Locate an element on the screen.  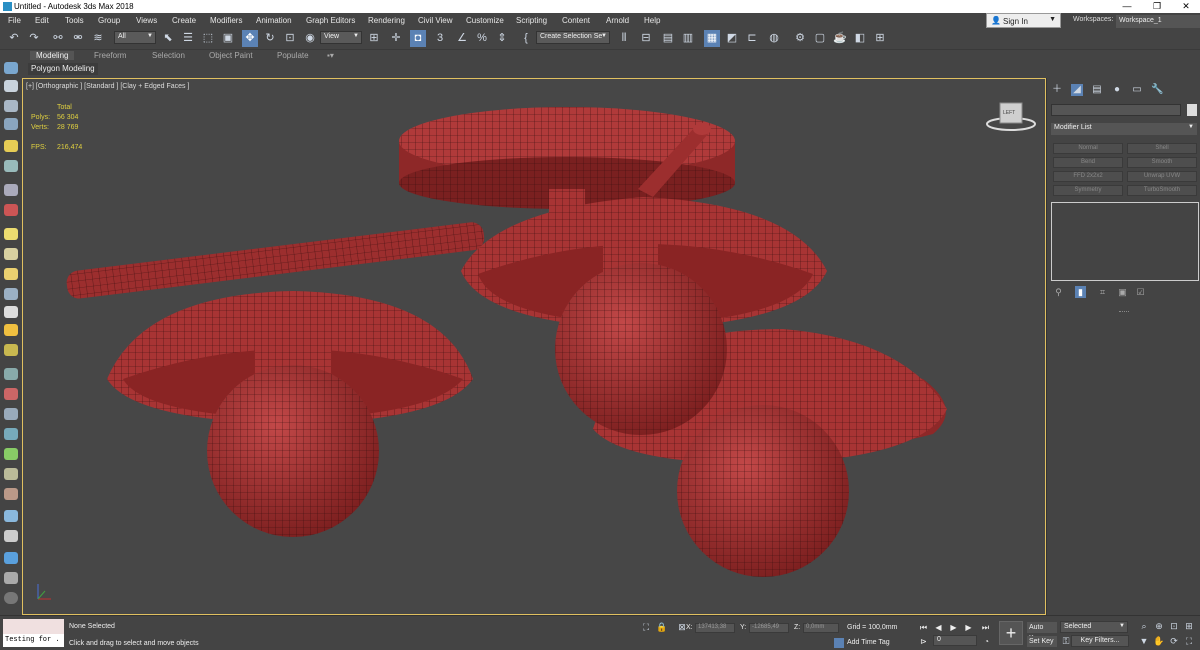
pan-icon: ✋ is located at coordinates (1159, 641).